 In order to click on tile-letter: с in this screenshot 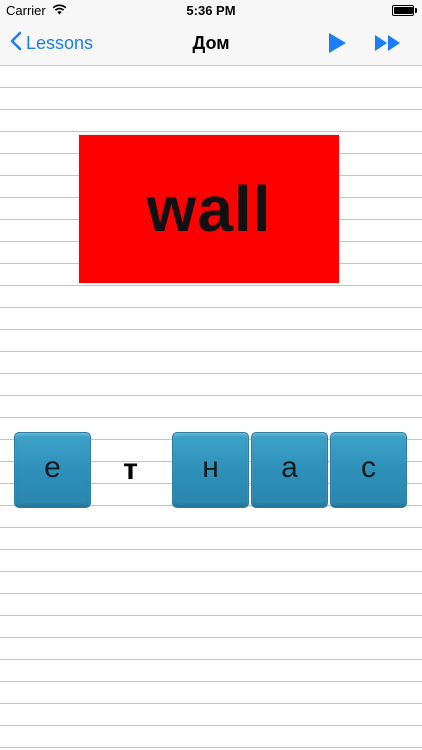, I will do `click(368, 467)`.